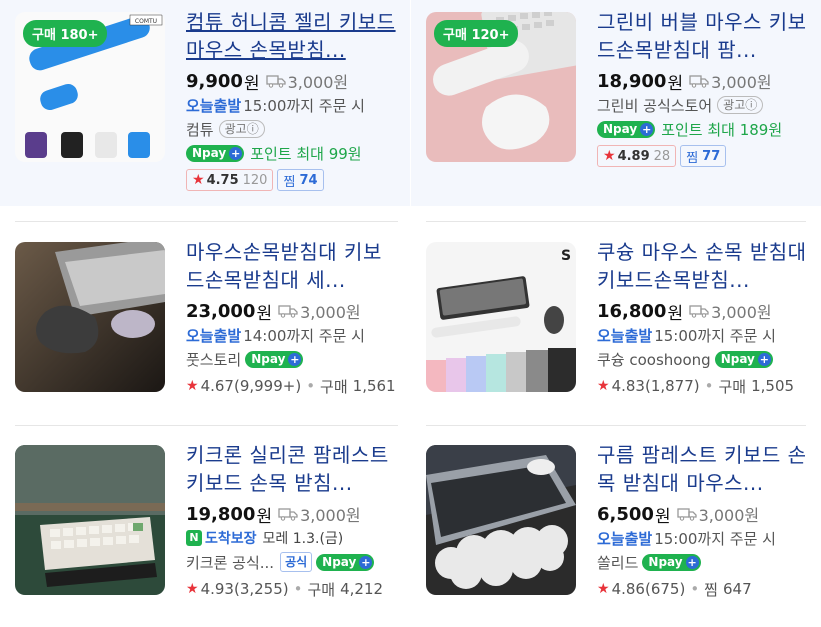 This screenshot has height=627, width=821. I want to click on seller-name: 컴튜, so click(200, 129).